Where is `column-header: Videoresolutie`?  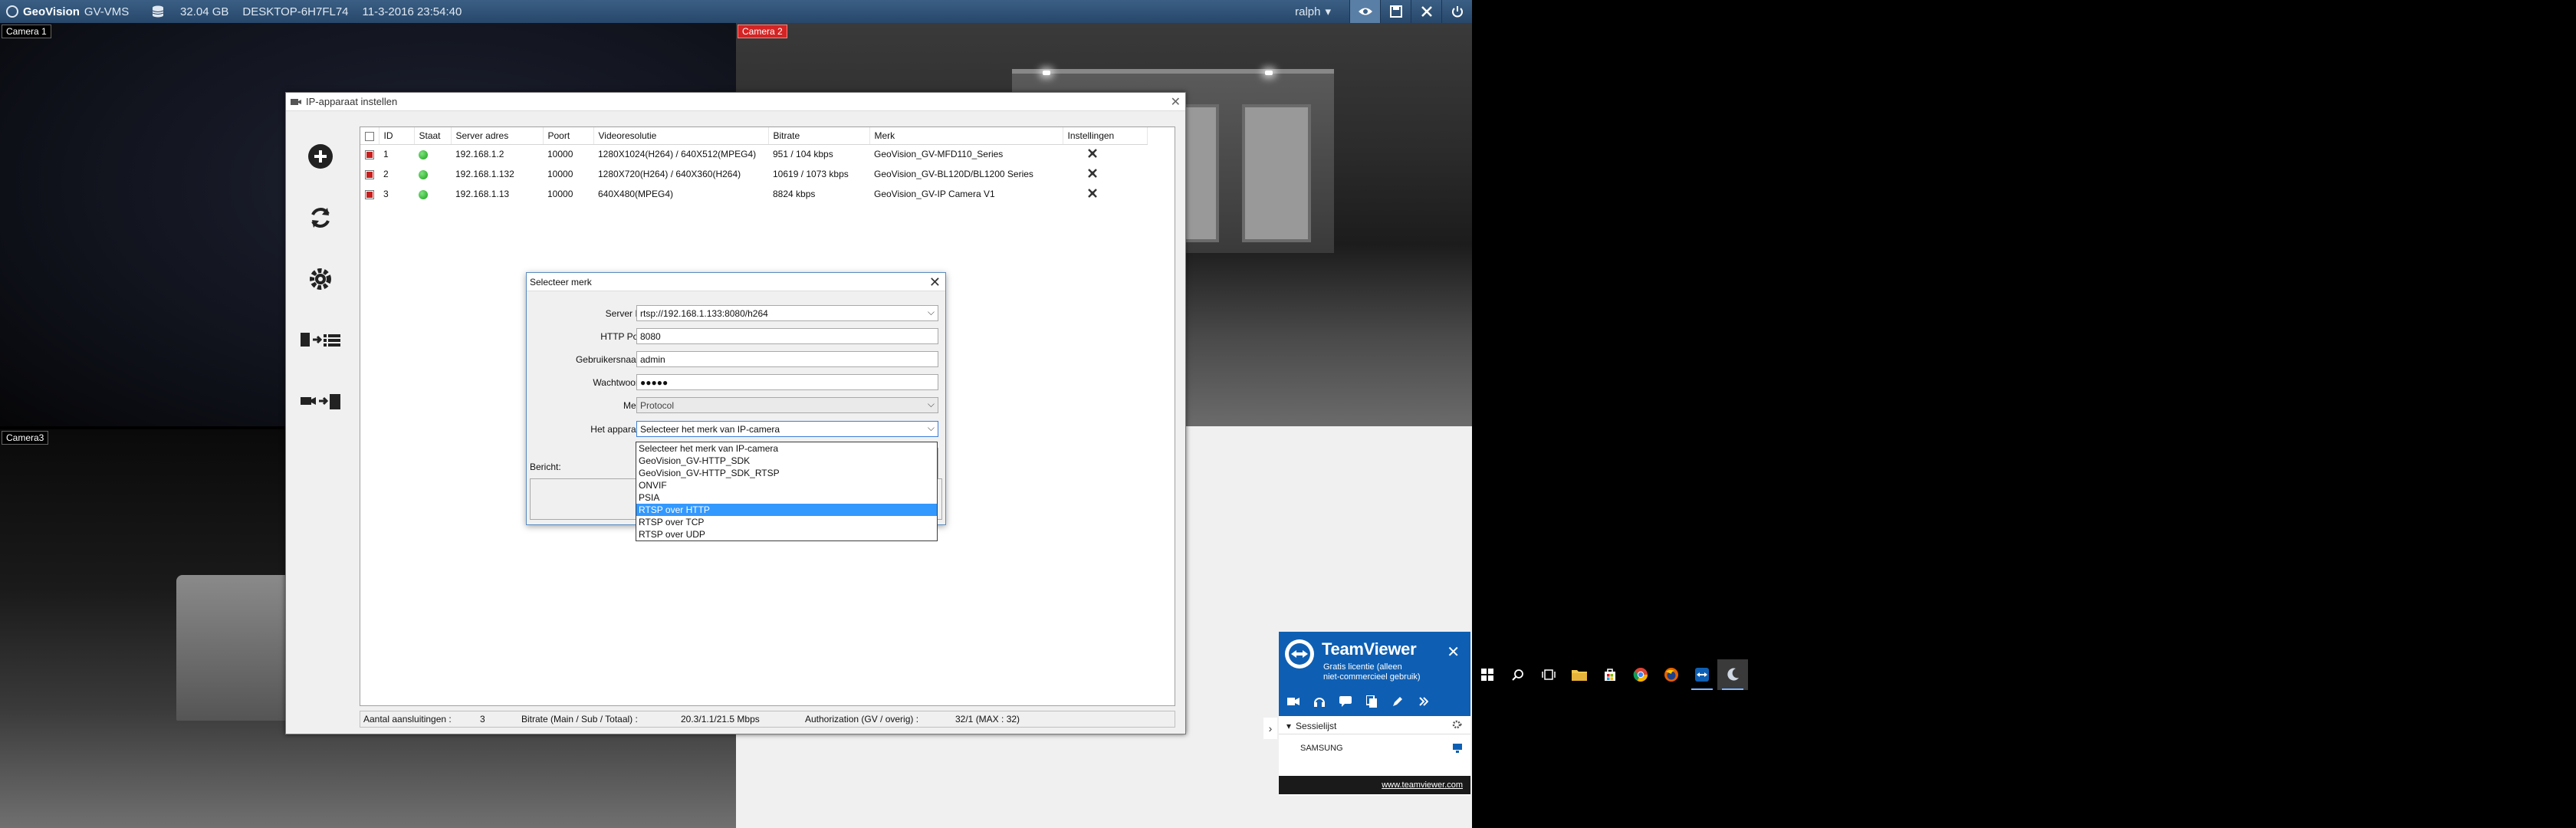
column-header: Videoresolutie is located at coordinates (681, 136).